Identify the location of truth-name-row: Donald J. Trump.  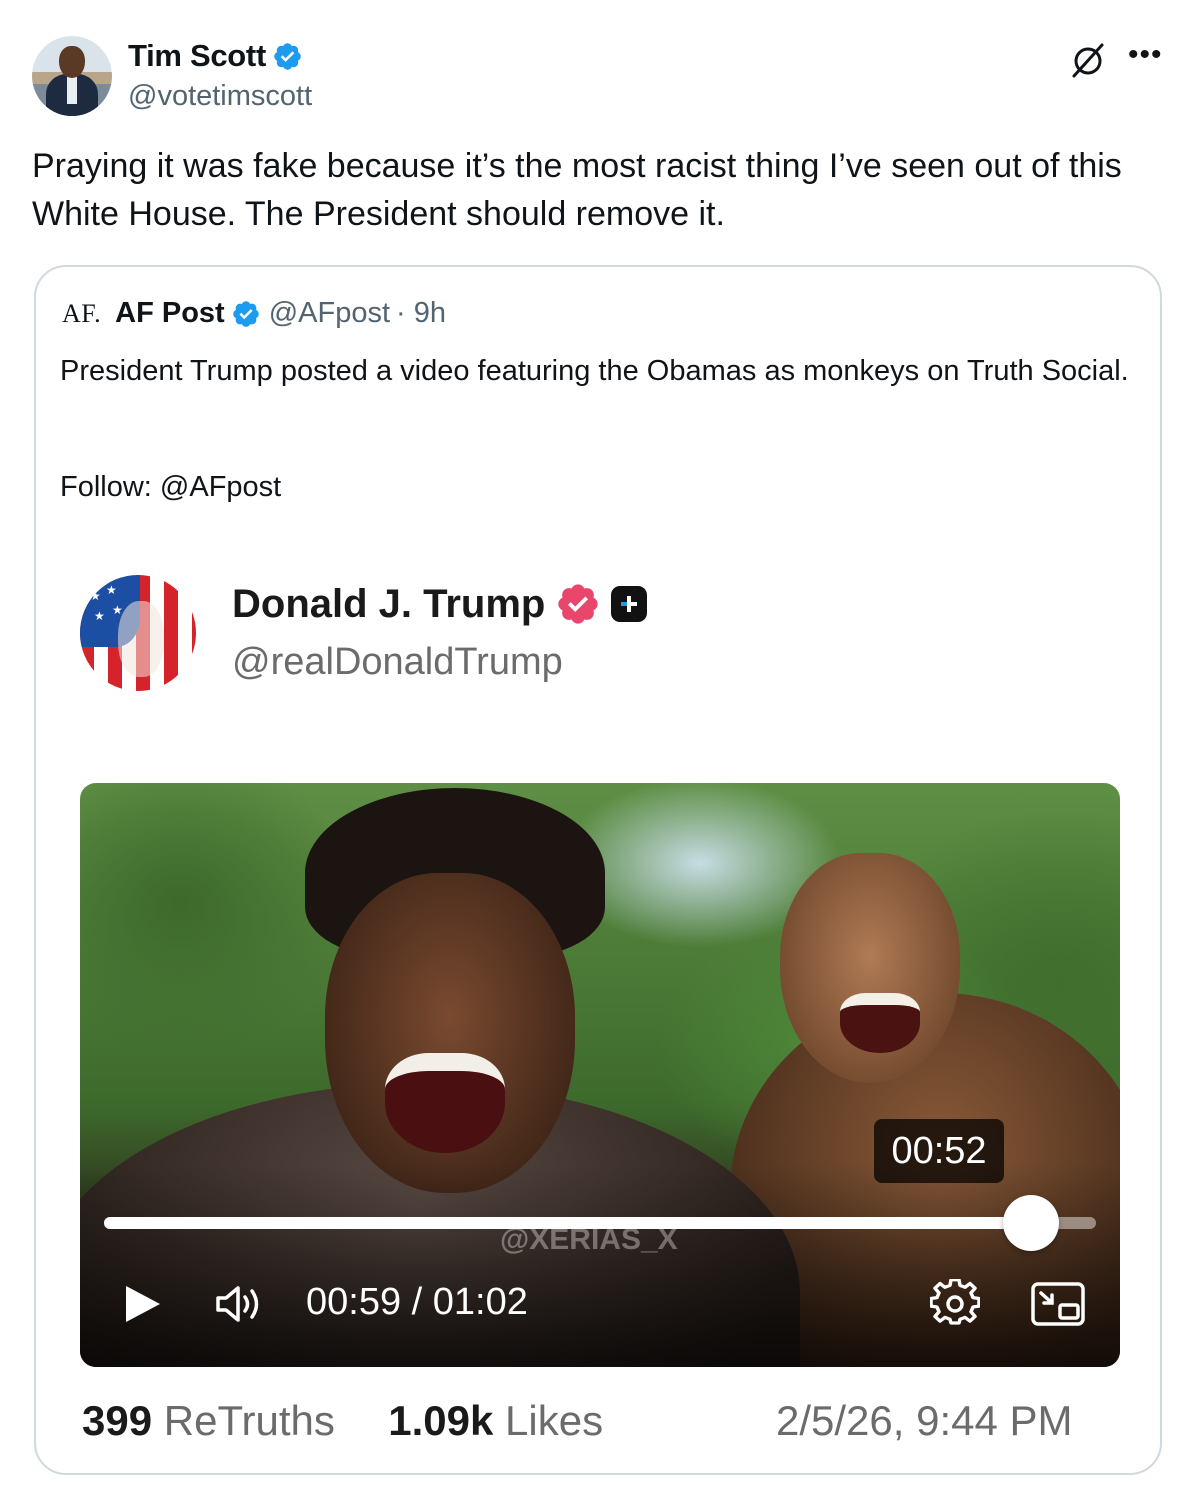
(440, 604).